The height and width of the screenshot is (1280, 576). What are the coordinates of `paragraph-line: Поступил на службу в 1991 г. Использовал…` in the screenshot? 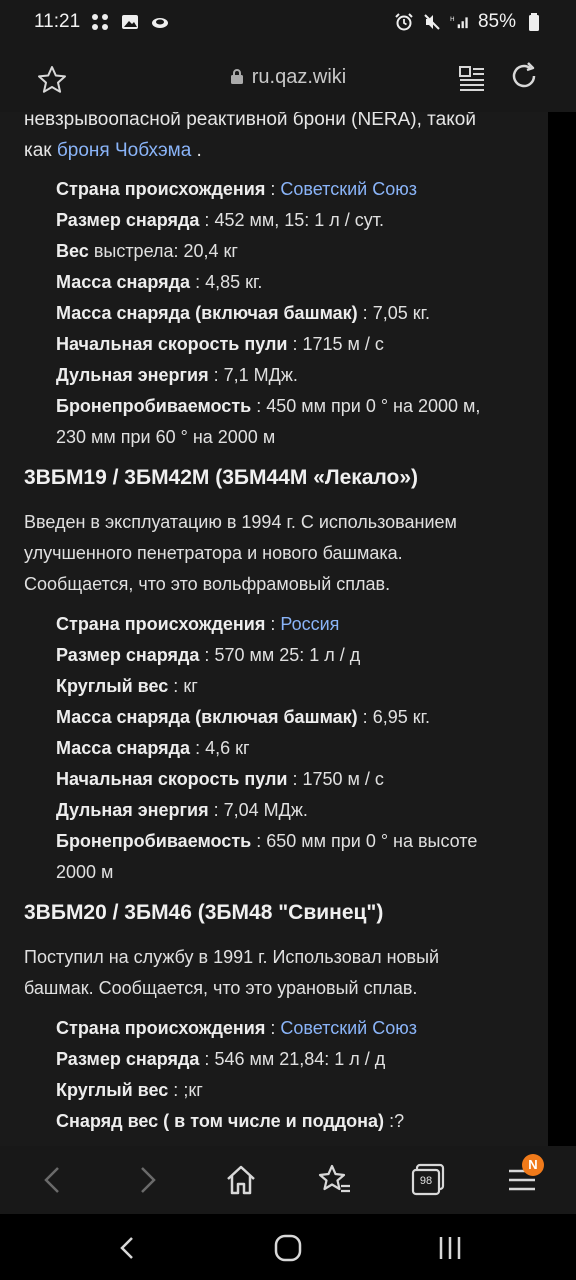 It's located at (232, 957).